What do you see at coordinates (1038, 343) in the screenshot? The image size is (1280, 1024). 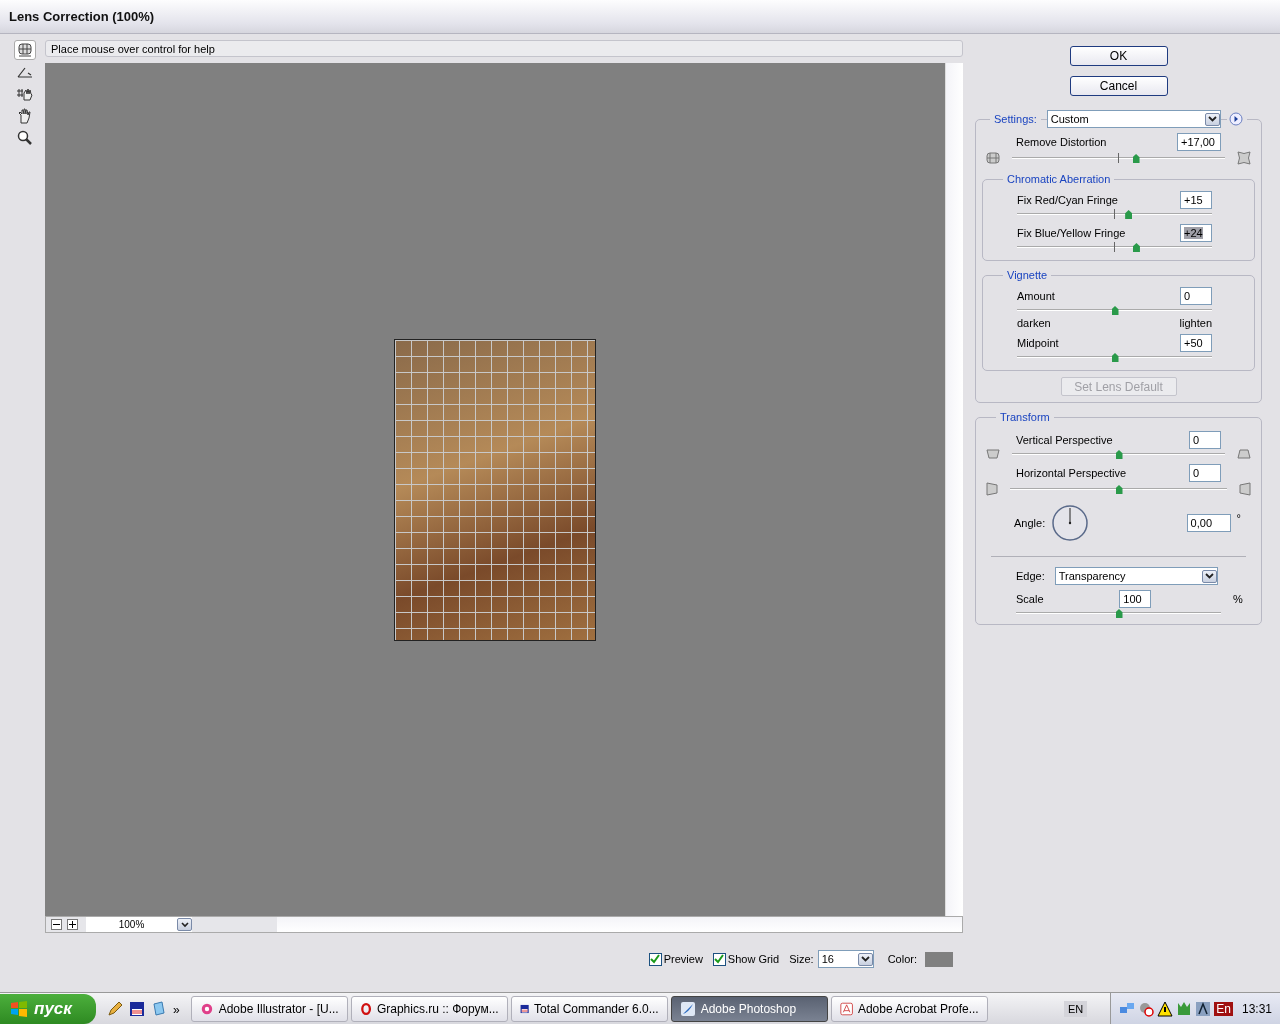 I see `slider-label: Midpoint` at bounding box center [1038, 343].